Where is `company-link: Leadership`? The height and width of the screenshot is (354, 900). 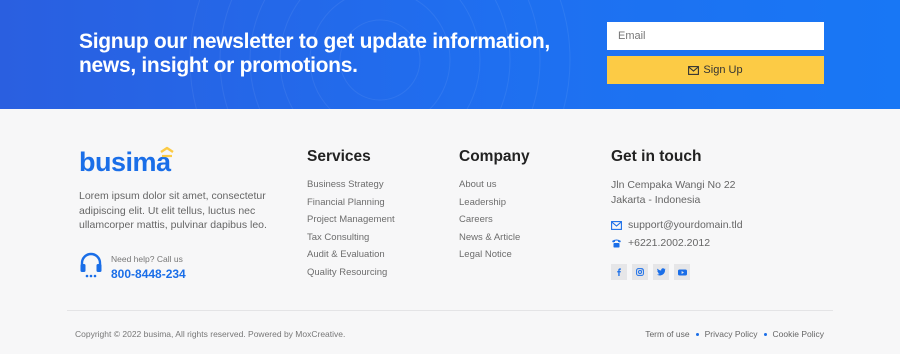
company-link: Leadership is located at coordinates (489, 205).